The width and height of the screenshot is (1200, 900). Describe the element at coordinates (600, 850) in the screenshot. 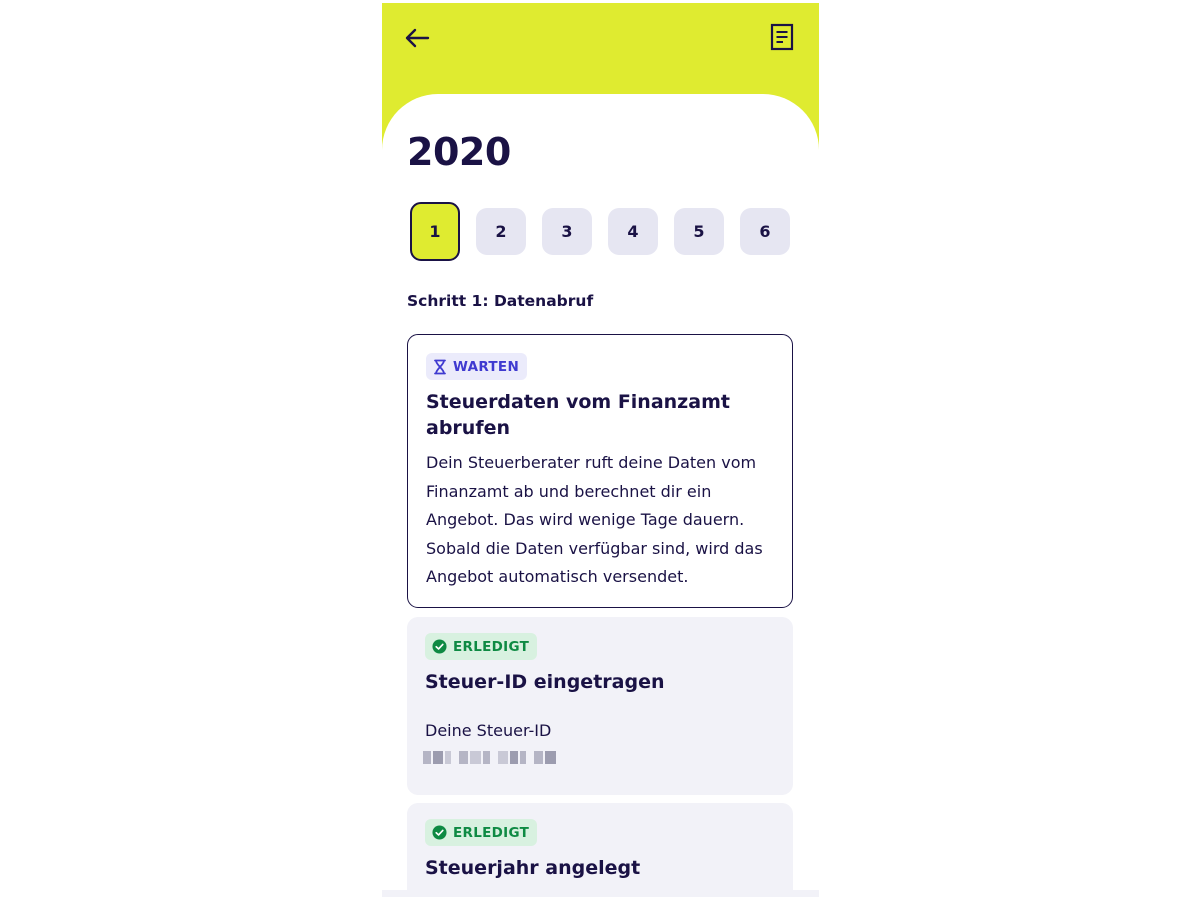

I see `task-card-tax-year: ERLEDIGT Steuerjahr angelegt` at that location.